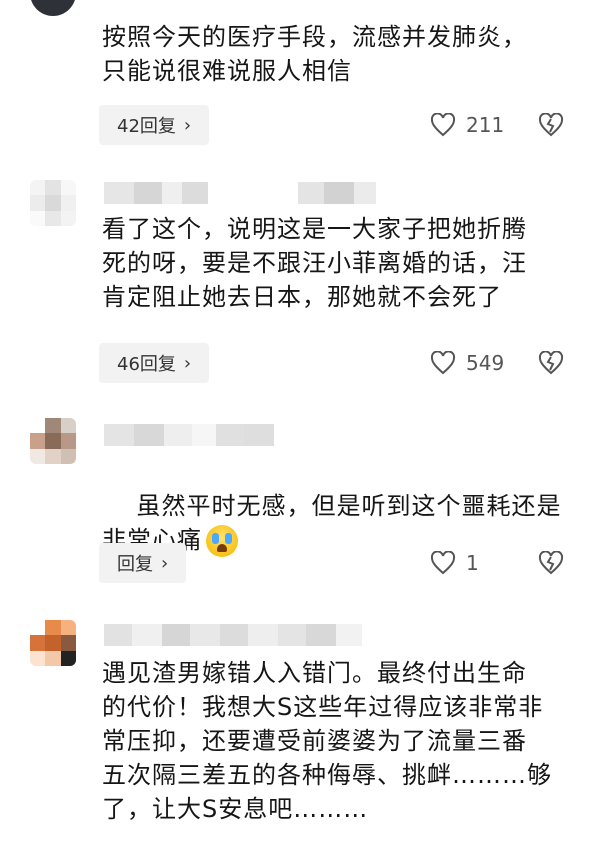 Image resolution: width=600 pixels, height=858 pixels. I want to click on like-button: 1, so click(454, 563).